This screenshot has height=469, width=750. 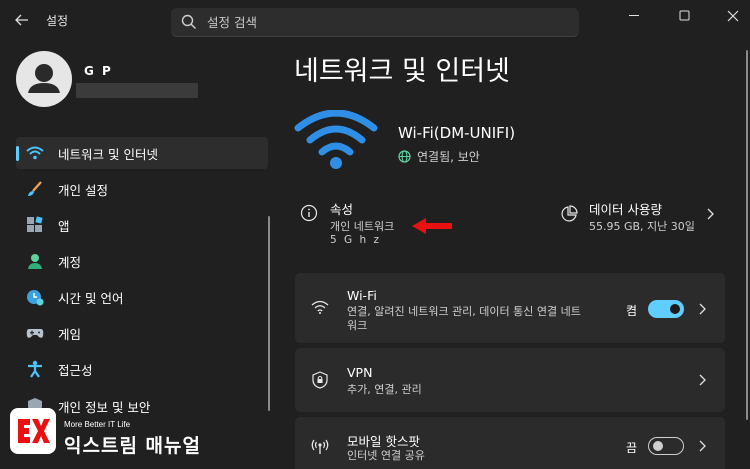 I want to click on minimize-button, so click(x=635, y=16).